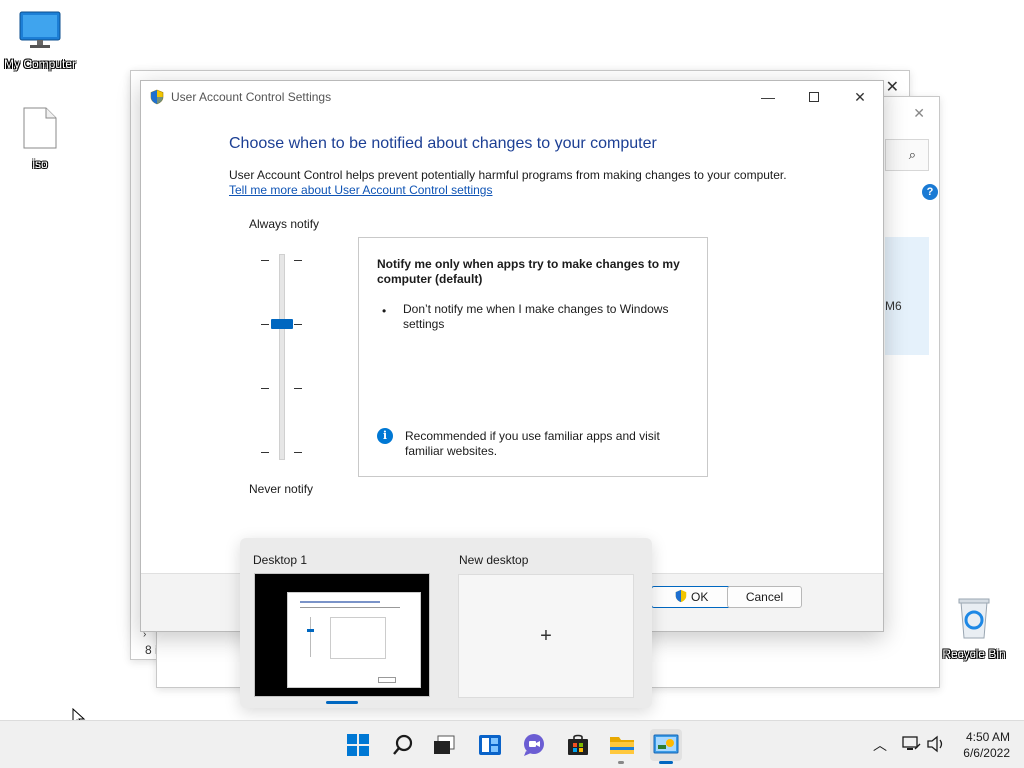 The image size is (1024, 768). I want to click on network-button, so click(911, 745).